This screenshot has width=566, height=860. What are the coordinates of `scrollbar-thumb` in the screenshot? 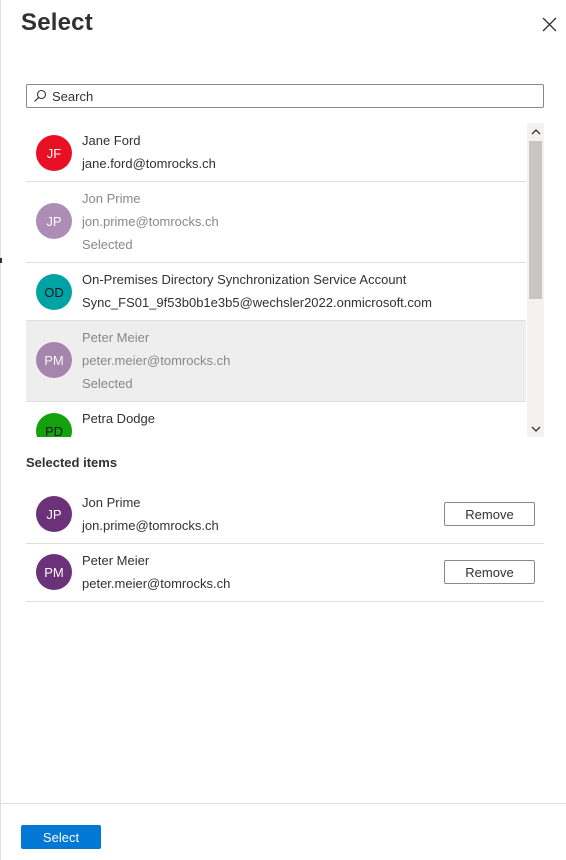 It's located at (535, 220).